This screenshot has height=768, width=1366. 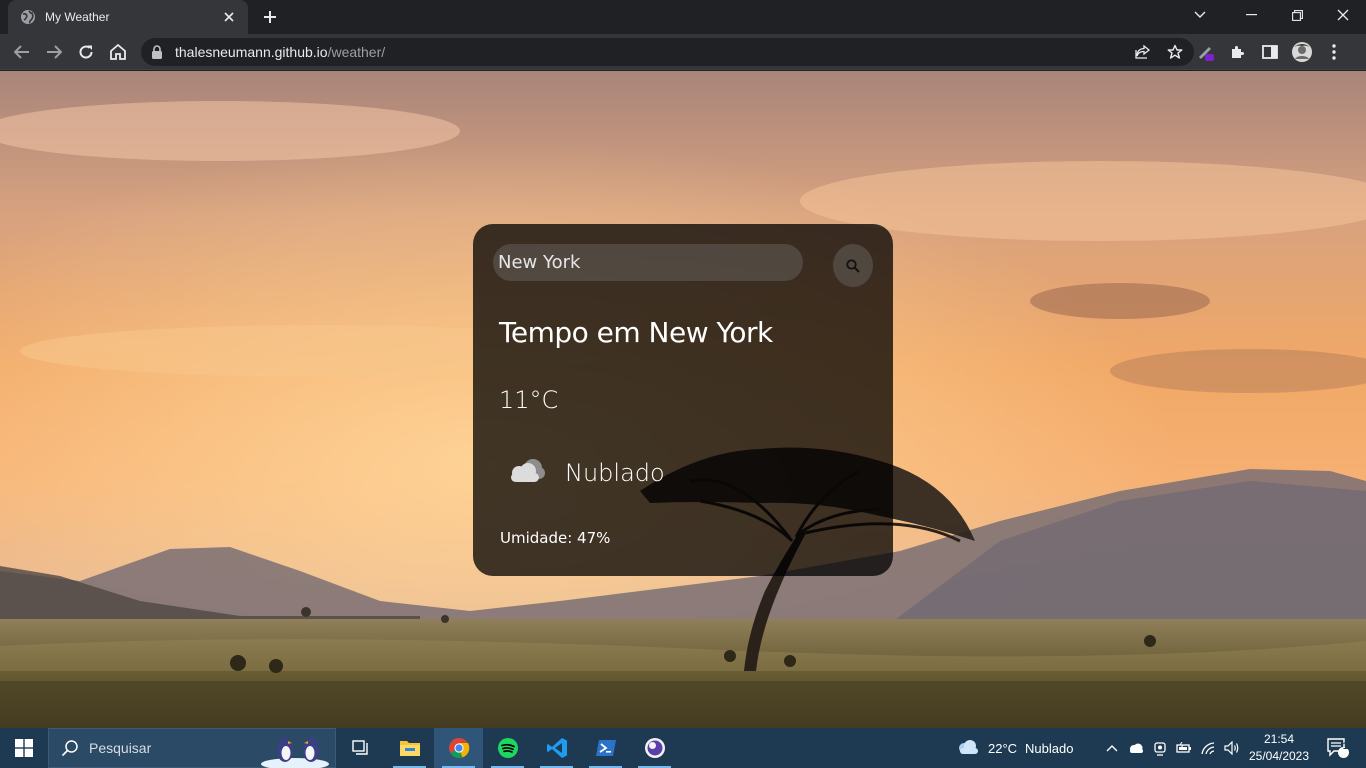 What do you see at coordinates (356, 52) in the screenshot?
I see `url-path: /weather/` at bounding box center [356, 52].